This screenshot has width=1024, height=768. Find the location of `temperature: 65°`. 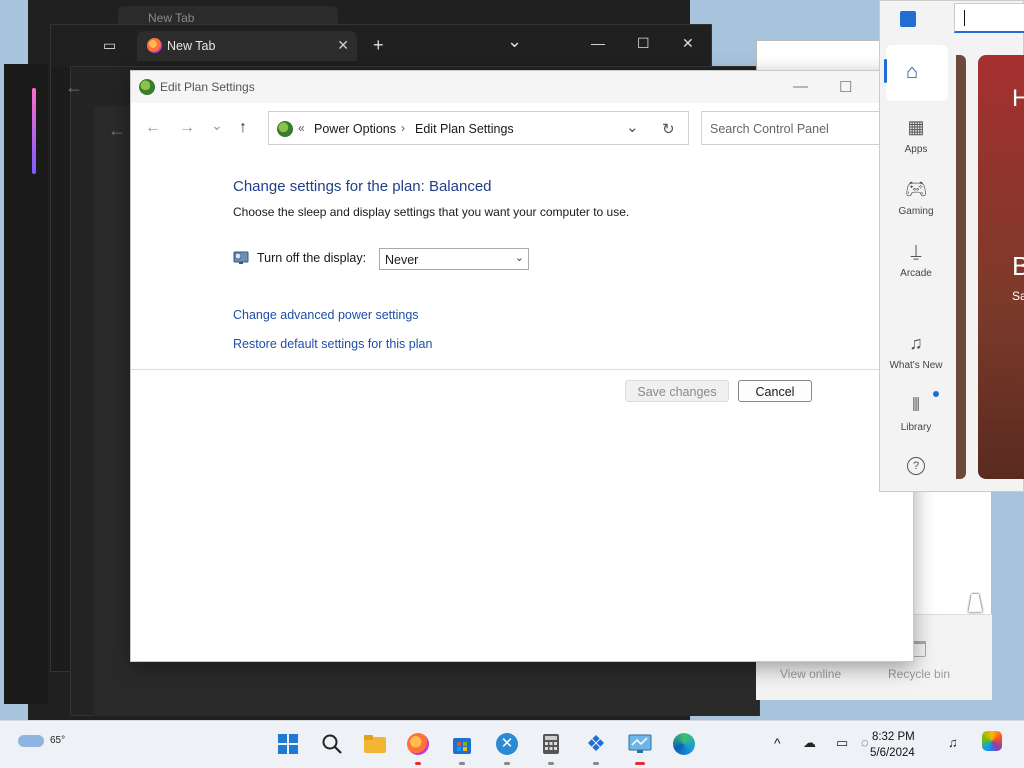

temperature: 65° is located at coordinates (58, 740).